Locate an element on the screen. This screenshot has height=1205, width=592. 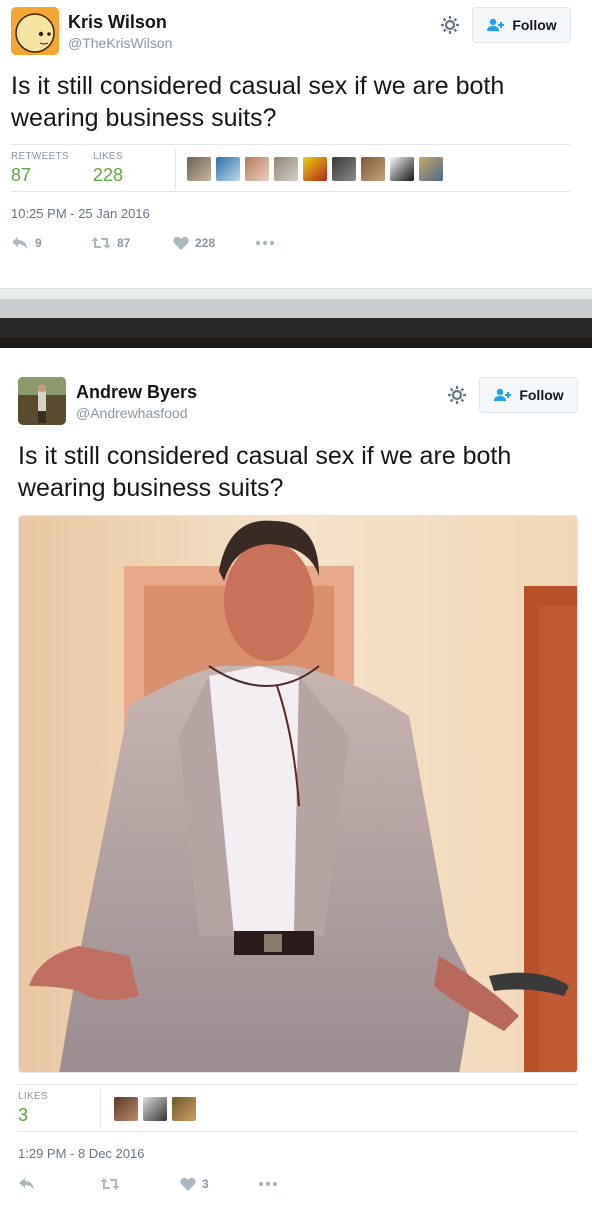
reply-button: 9 is located at coordinates (51, 243).